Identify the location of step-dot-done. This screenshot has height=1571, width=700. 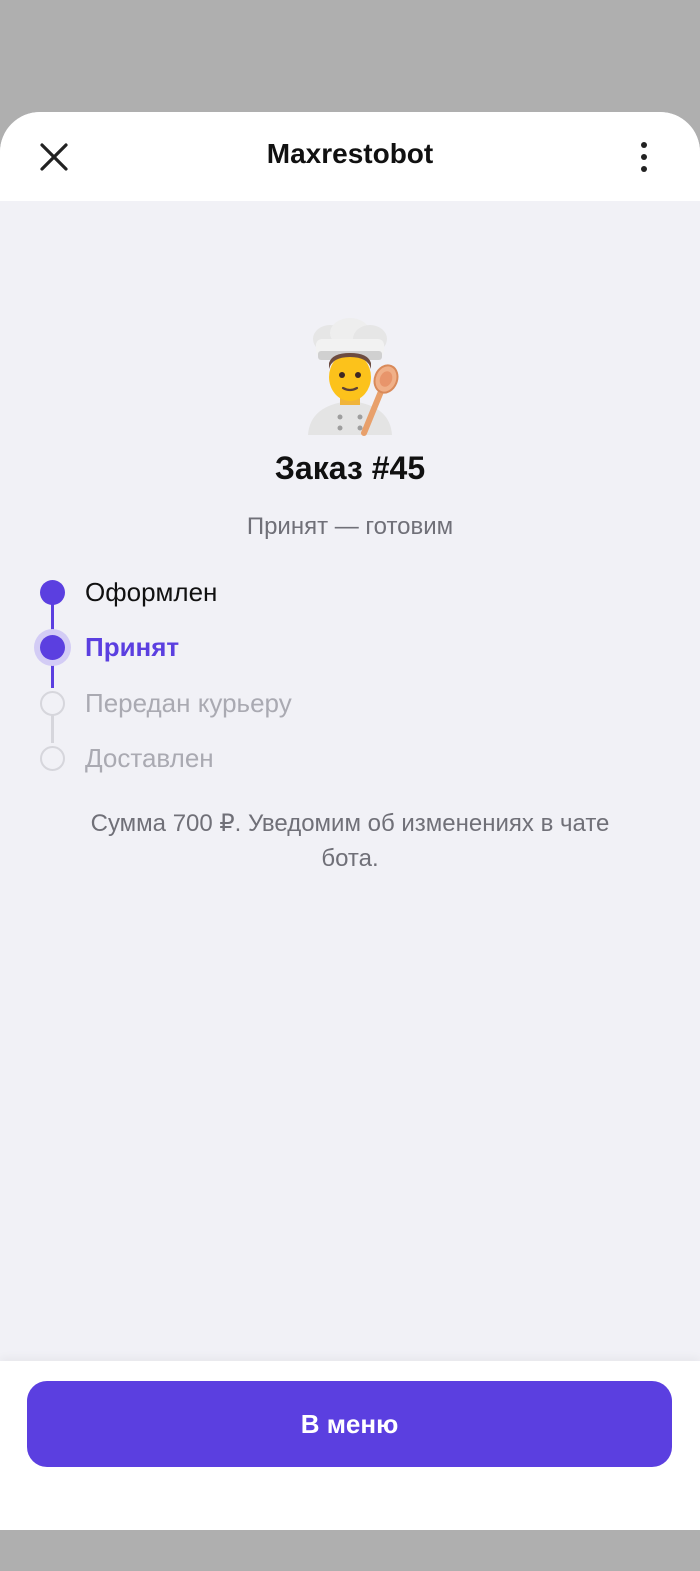
(52, 592).